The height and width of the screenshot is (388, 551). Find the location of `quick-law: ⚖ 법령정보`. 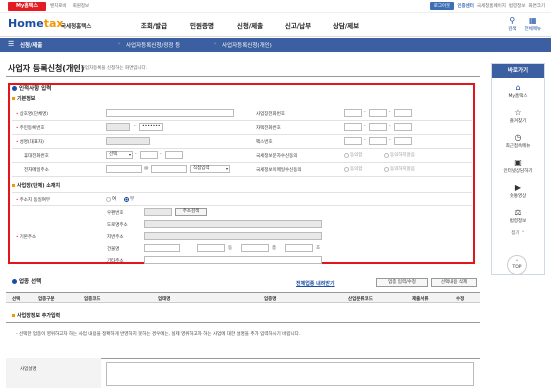

quick-law: ⚖ 법령정보 is located at coordinates (518, 215).